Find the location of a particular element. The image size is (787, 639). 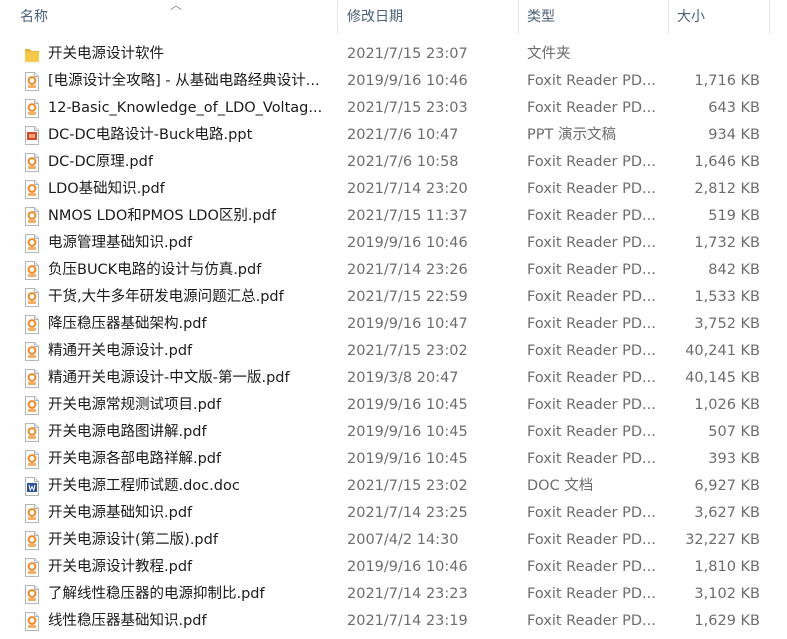

file-size: 507 KB is located at coordinates (734, 432).